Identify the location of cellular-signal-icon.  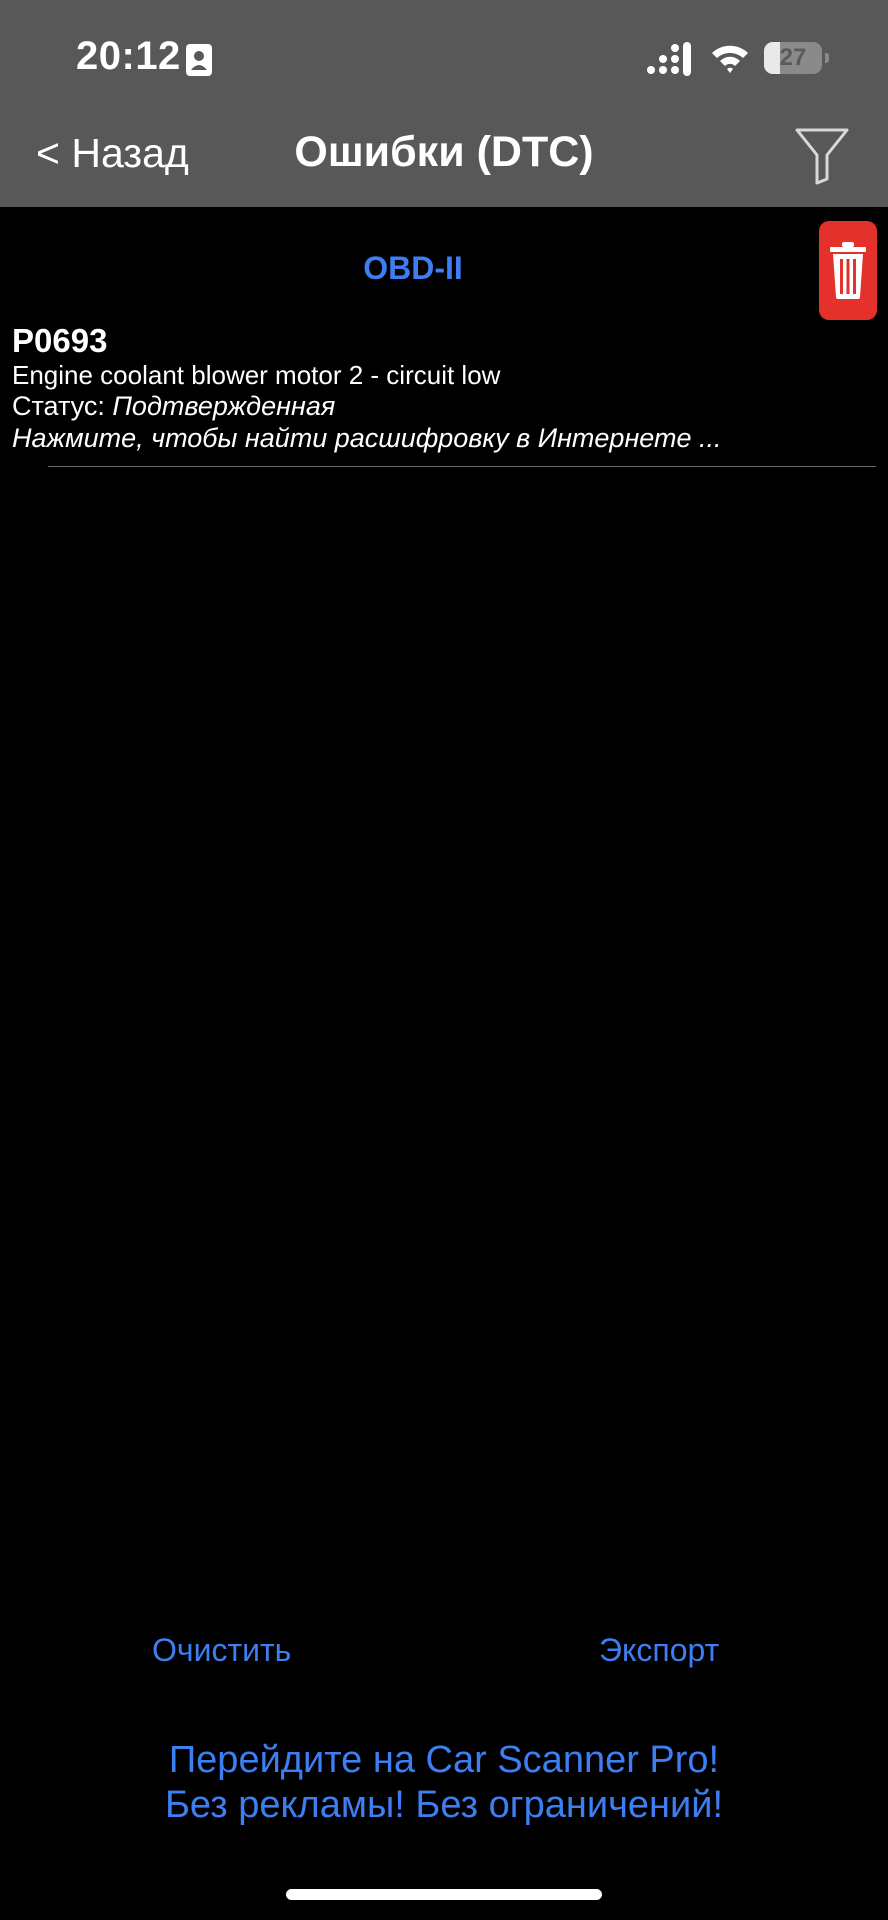
(669, 59).